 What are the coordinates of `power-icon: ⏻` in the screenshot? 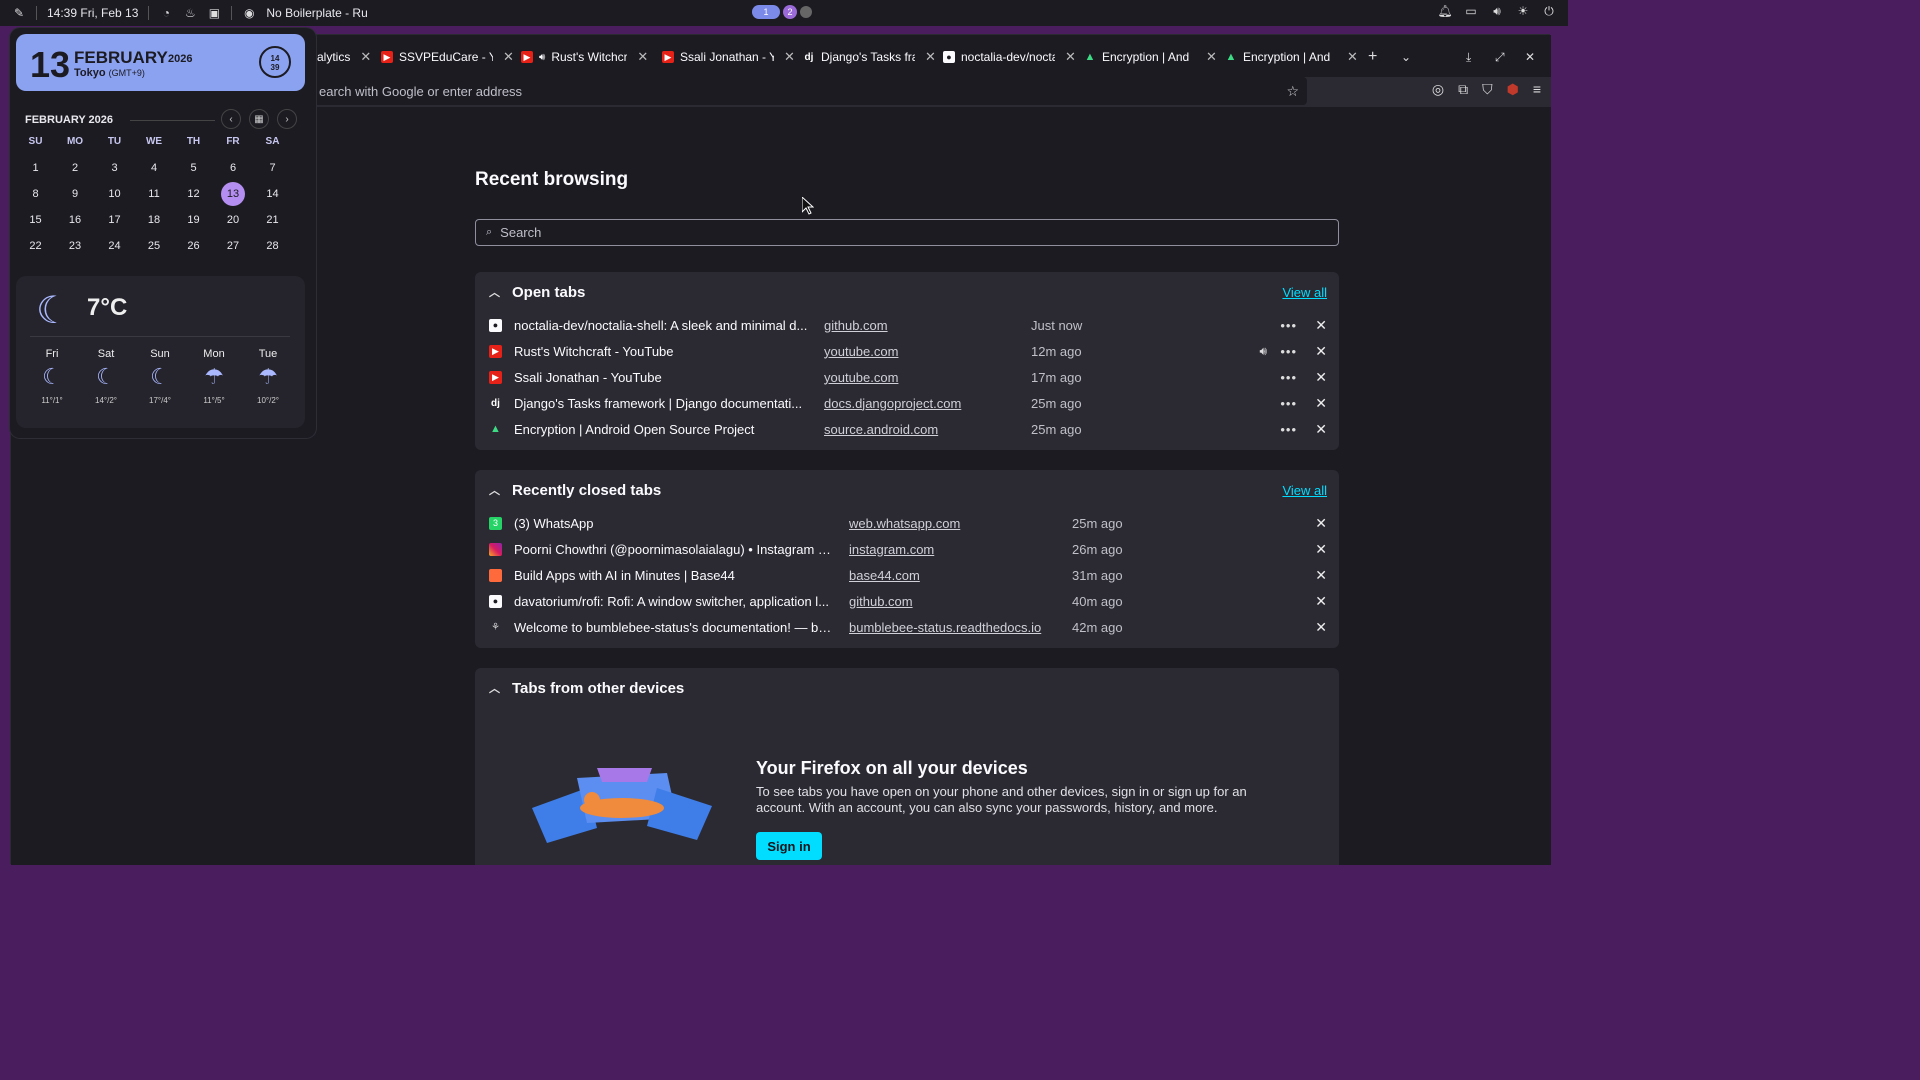 It's located at (1549, 11).